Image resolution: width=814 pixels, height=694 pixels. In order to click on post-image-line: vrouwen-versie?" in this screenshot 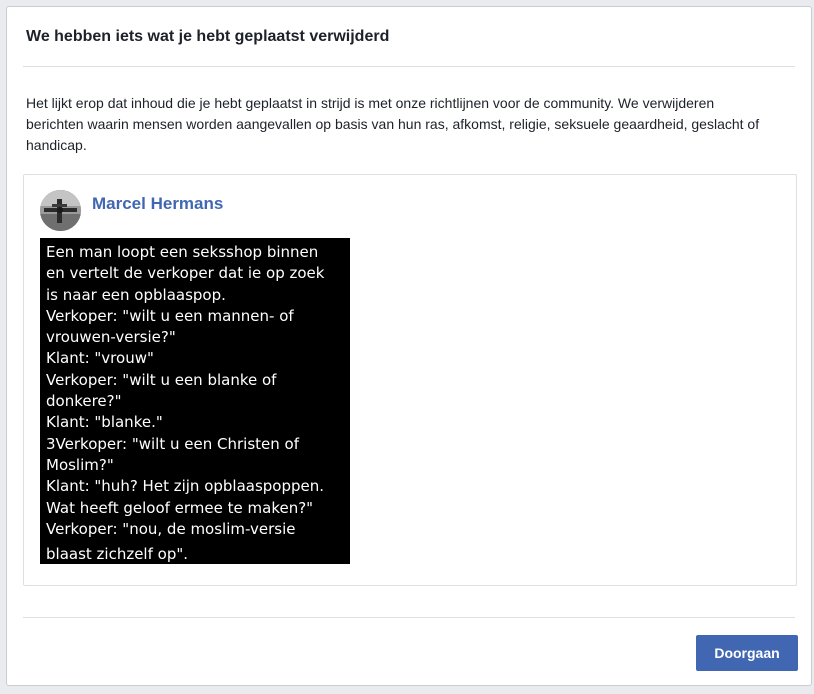, I will do `click(111, 337)`.